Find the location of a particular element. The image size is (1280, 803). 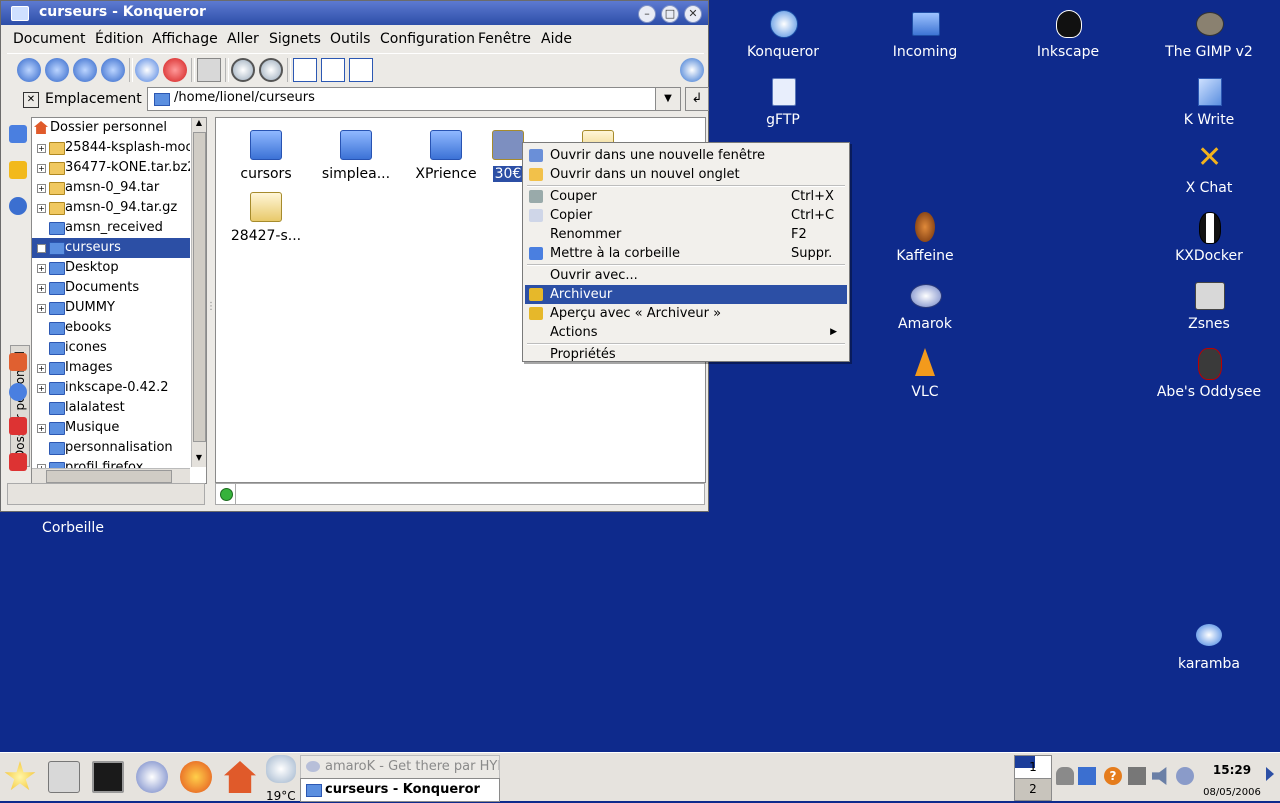

home-icon is located at coordinates (113, 70).